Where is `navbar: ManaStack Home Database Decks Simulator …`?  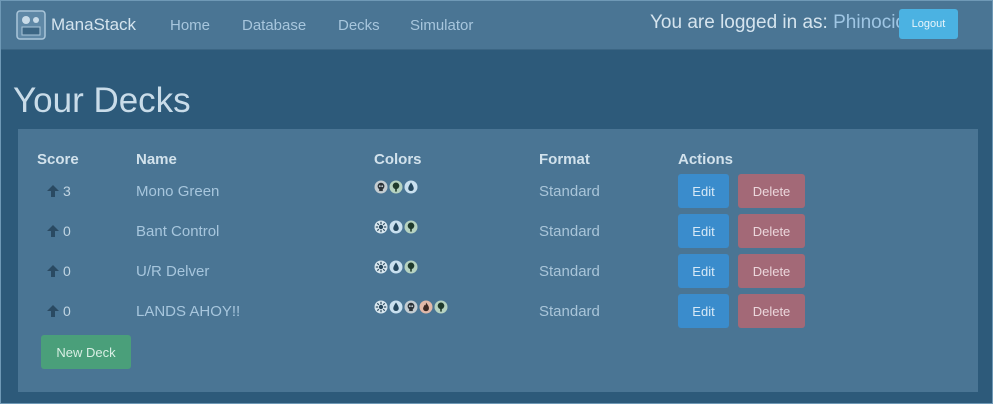 navbar: ManaStack Home Database Decks Simulator … is located at coordinates (496, 25).